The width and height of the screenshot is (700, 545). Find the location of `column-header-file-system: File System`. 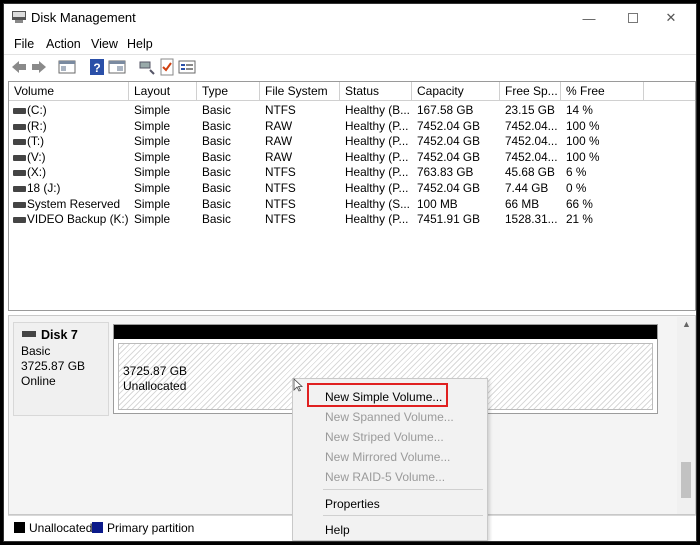

column-header-file-system: File System is located at coordinates (300, 91).